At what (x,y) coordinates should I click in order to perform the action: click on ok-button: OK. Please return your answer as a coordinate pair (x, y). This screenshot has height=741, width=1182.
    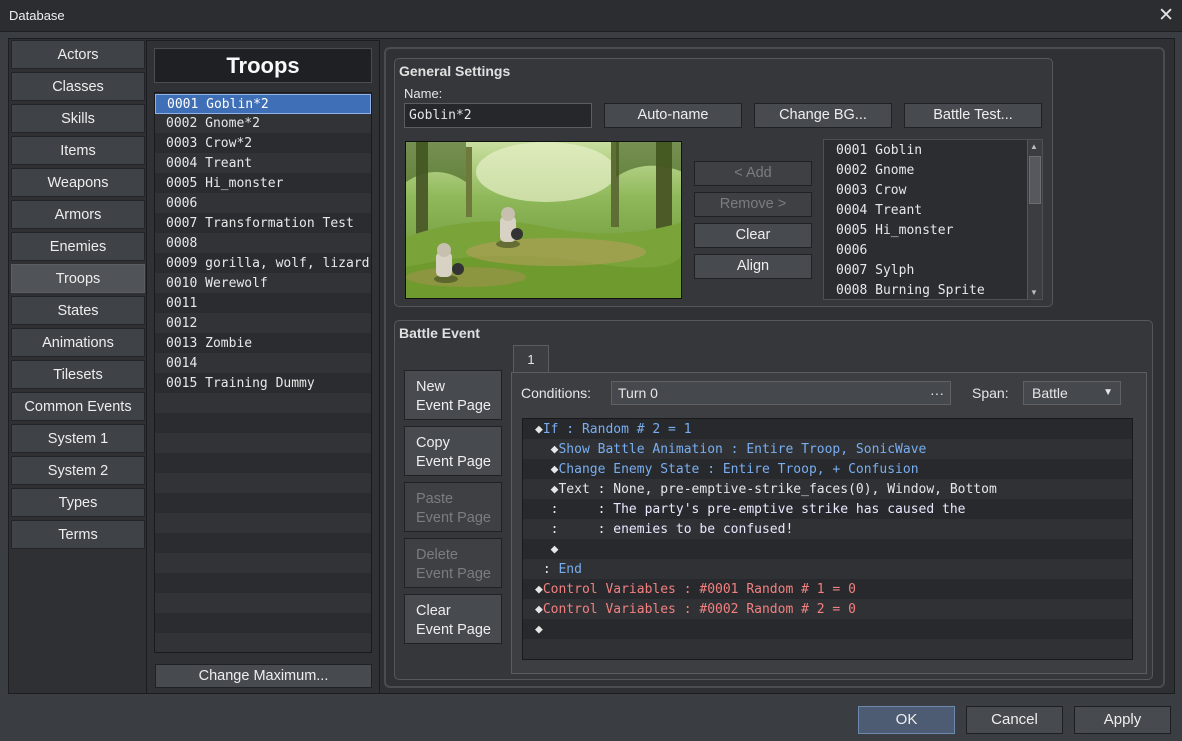
    Looking at the image, I should click on (906, 720).